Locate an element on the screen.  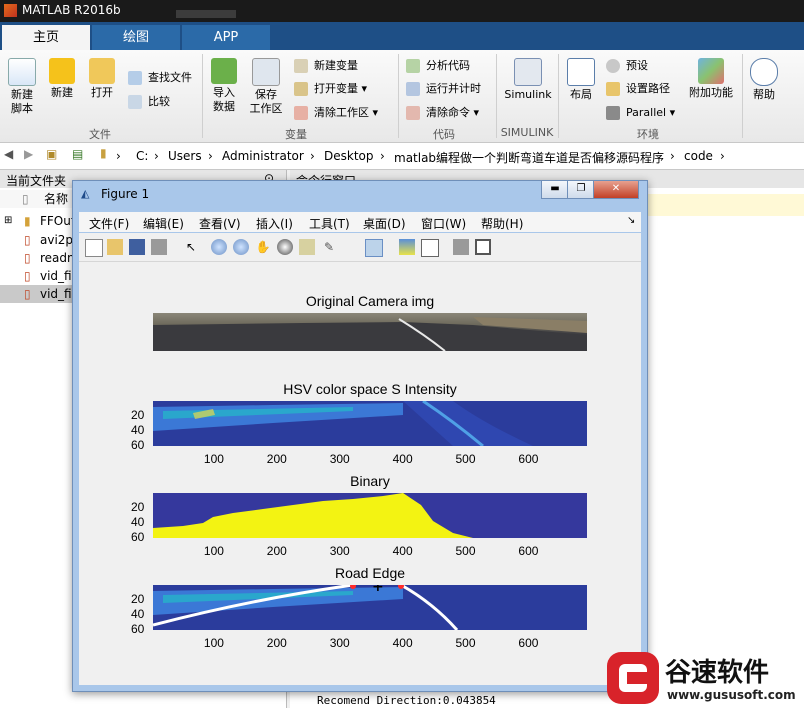
expand-icon: ⊞ is located at coordinates (8, 221).